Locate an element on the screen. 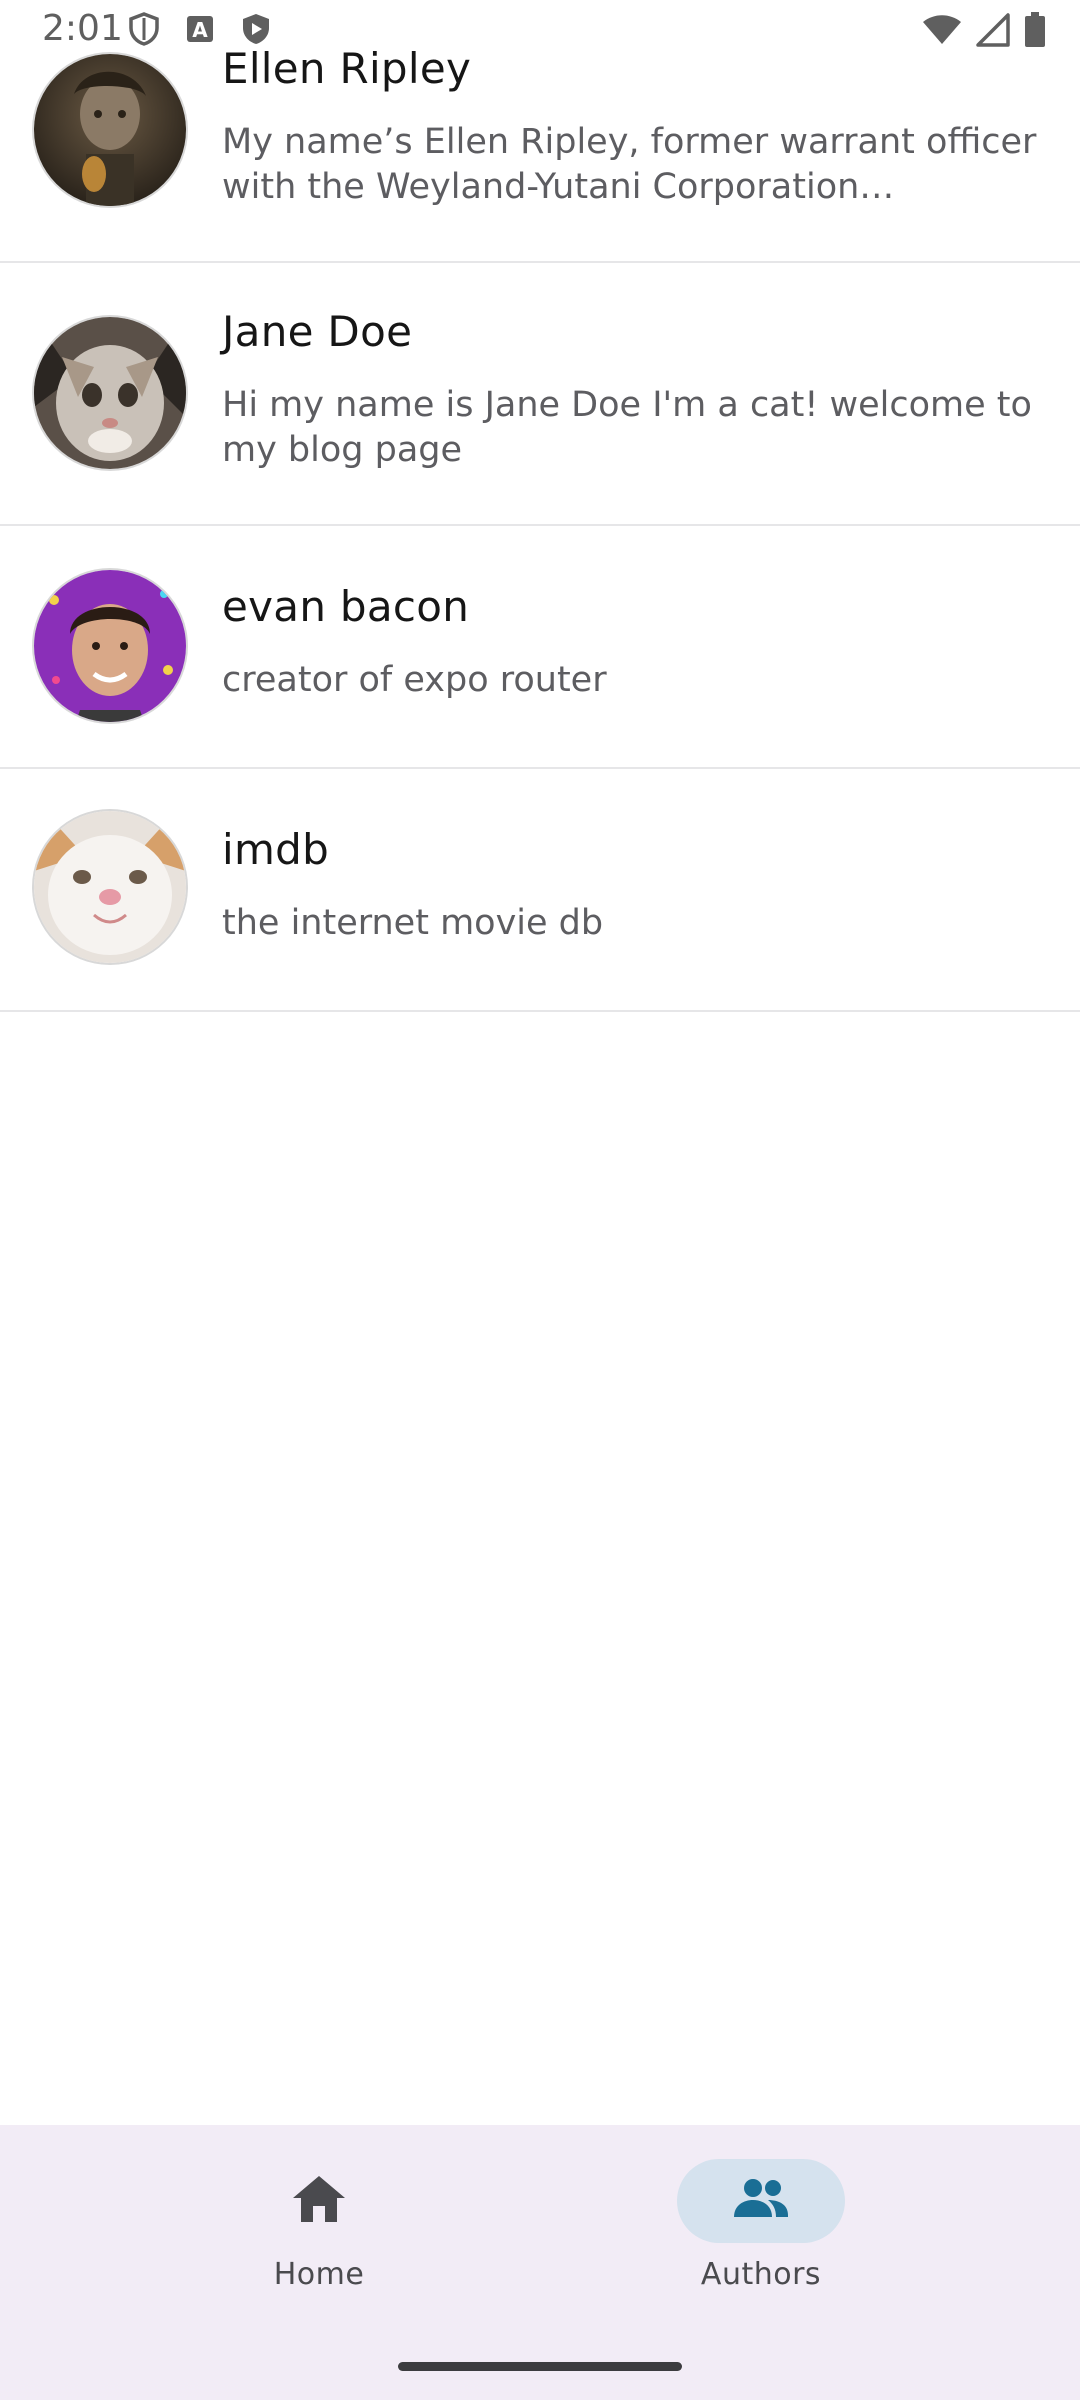  status-bar: 2:01 A is located at coordinates (540, 30).